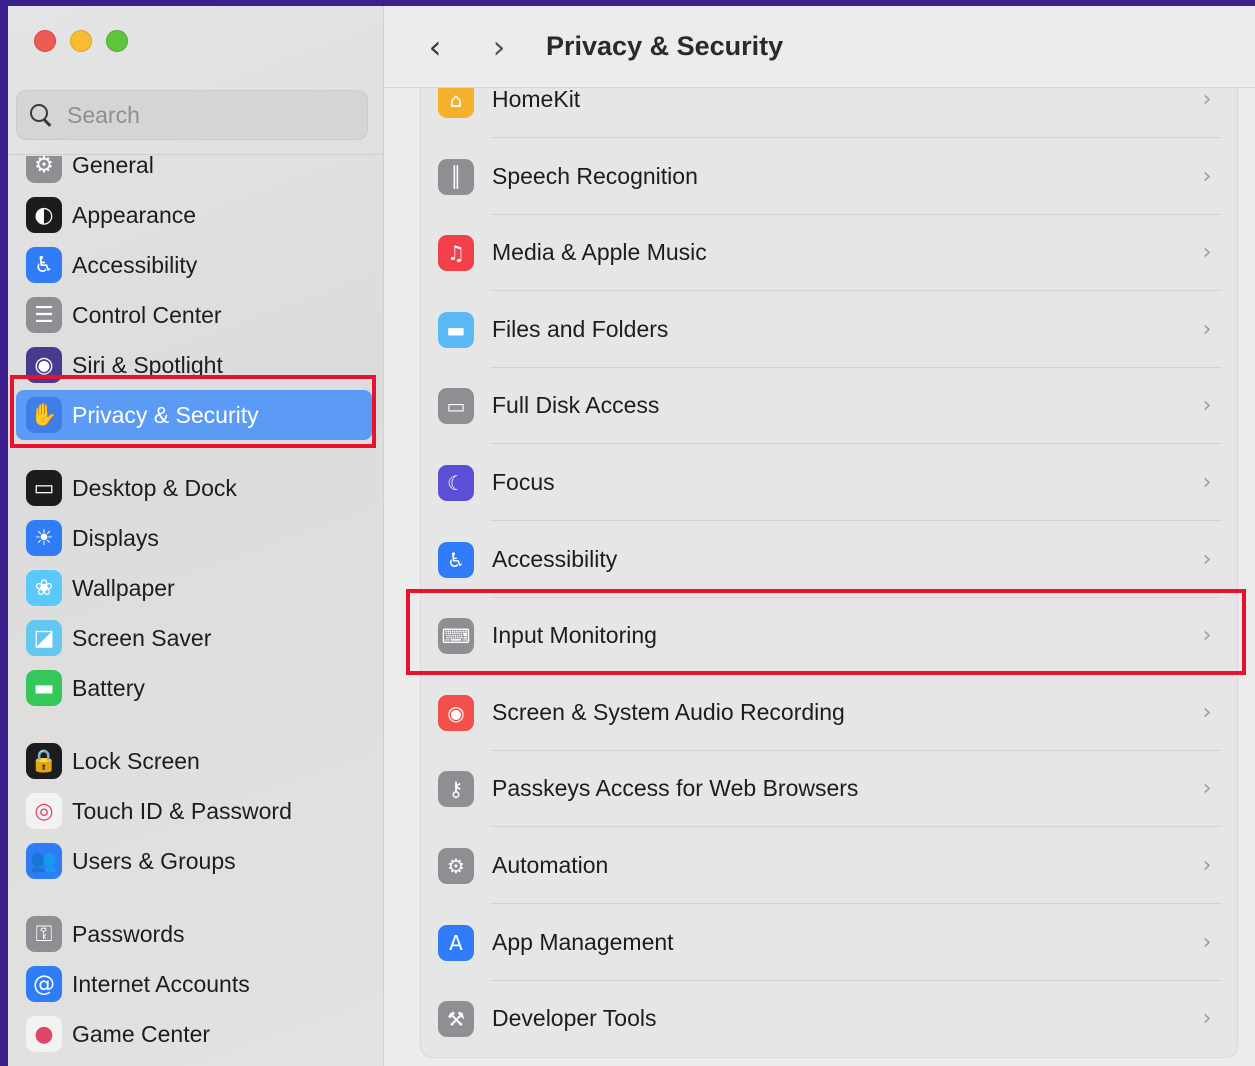 Image resolution: width=1255 pixels, height=1066 pixels. What do you see at coordinates (44, 538) in the screenshot?
I see `displays-icon: ☀` at bounding box center [44, 538].